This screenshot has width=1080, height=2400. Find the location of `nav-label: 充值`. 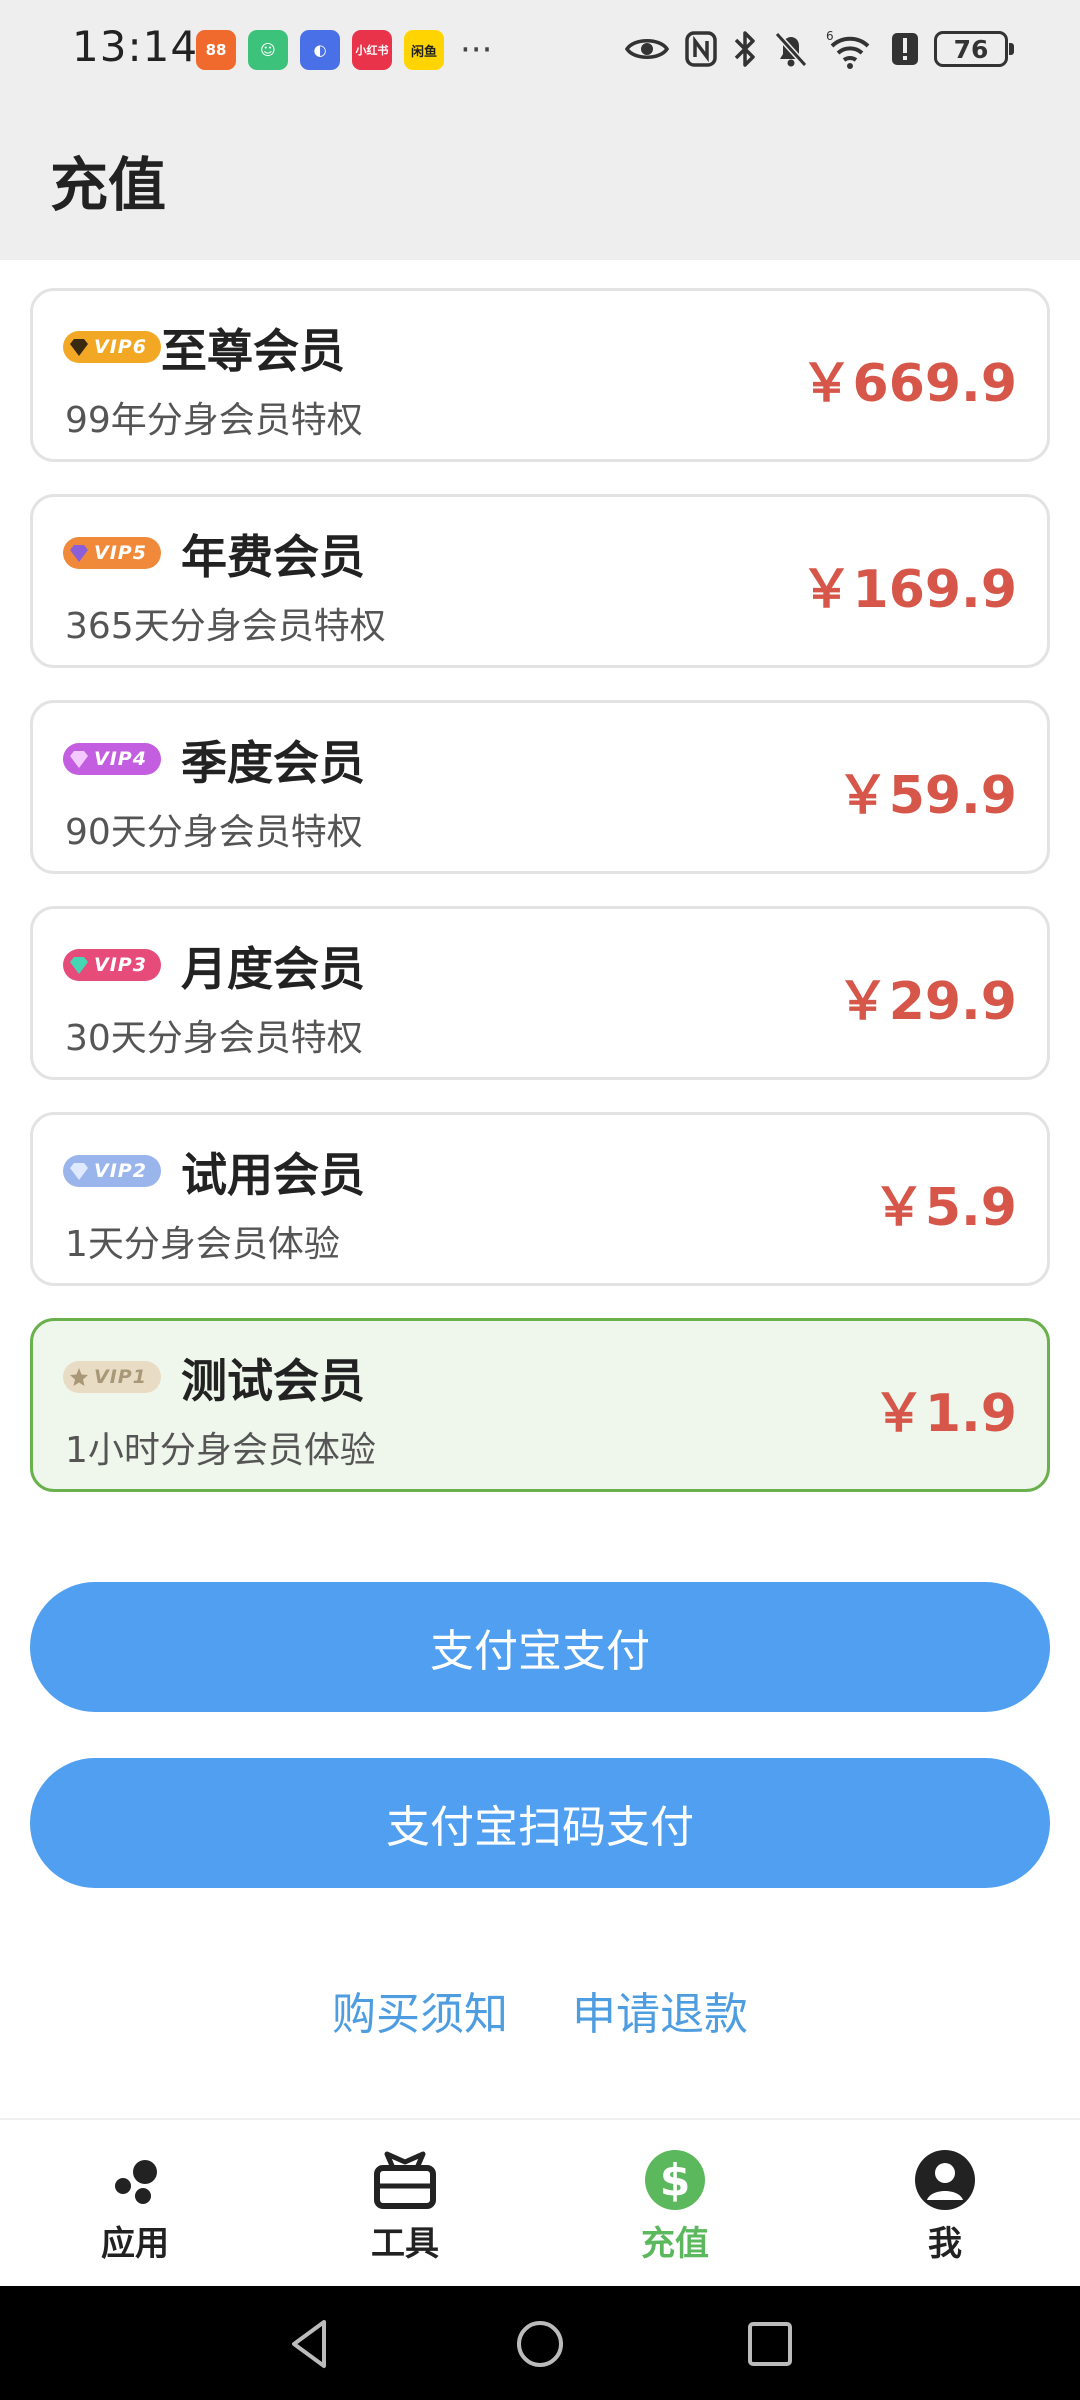

nav-label: 充值 is located at coordinates (675, 2244).